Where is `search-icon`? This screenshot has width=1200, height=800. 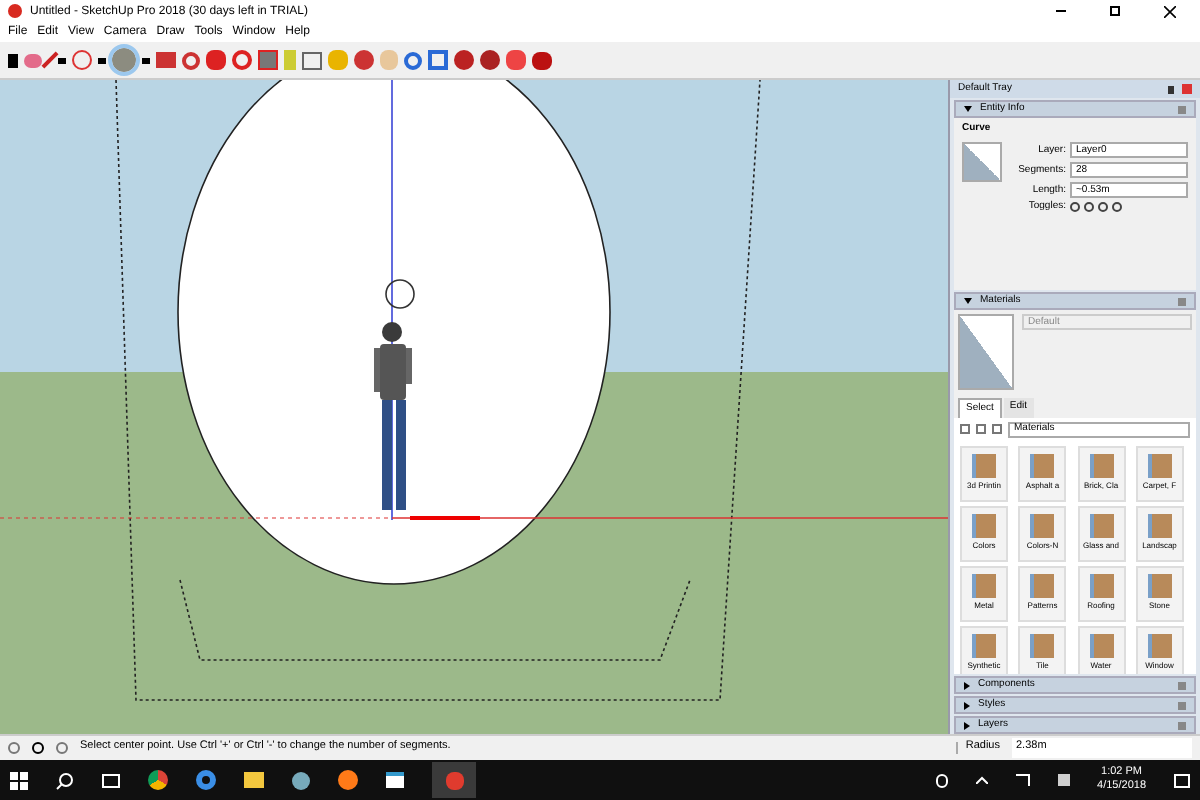 search-icon is located at coordinates (65, 780).